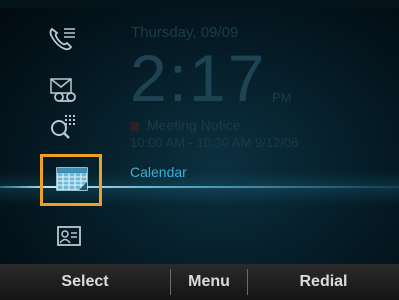  I want to click on selected-app-label: Calendar, so click(158, 172).